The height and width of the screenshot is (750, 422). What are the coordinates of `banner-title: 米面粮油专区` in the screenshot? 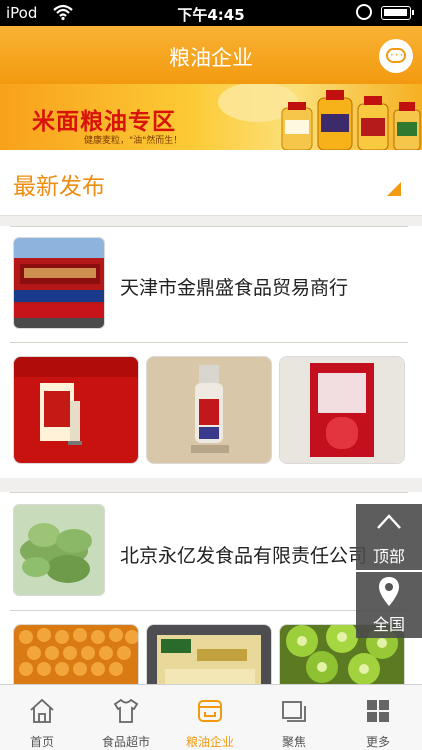 It's located at (104, 122).